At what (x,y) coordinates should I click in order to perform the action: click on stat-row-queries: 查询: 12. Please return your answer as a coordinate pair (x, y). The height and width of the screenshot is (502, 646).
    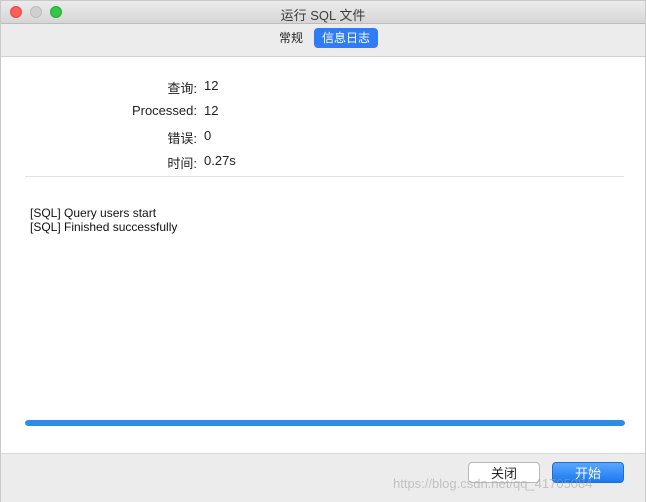
    Looking at the image, I should click on (323, 87).